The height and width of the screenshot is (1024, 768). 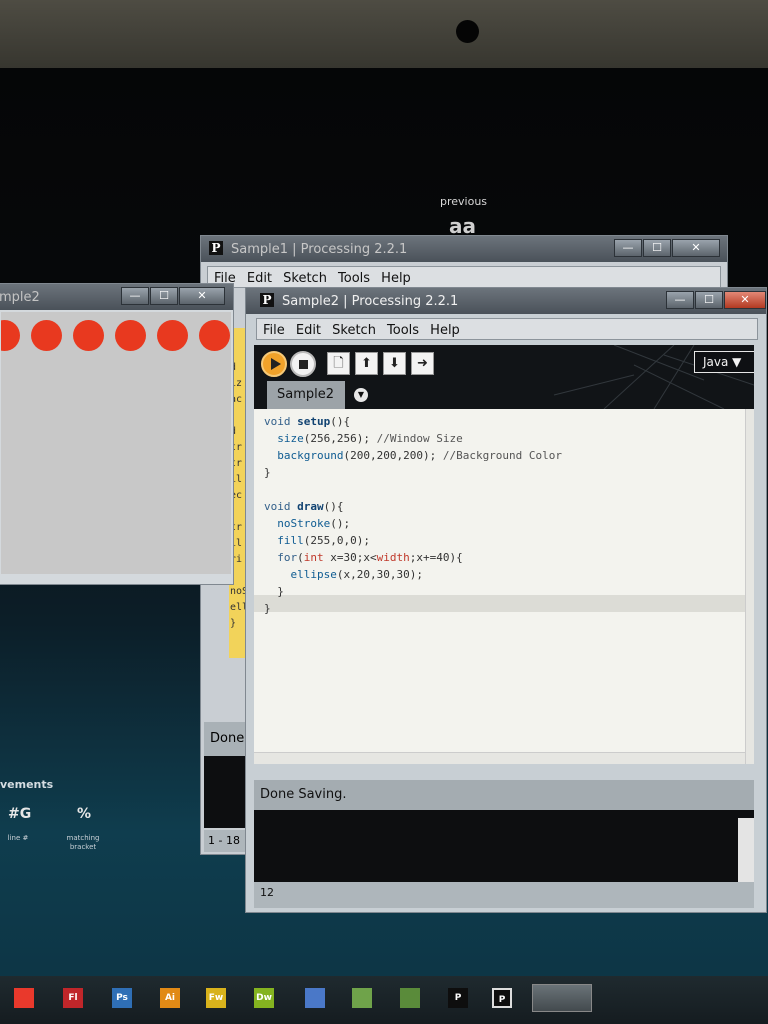 I want to click on stop-button, so click(x=303, y=364).